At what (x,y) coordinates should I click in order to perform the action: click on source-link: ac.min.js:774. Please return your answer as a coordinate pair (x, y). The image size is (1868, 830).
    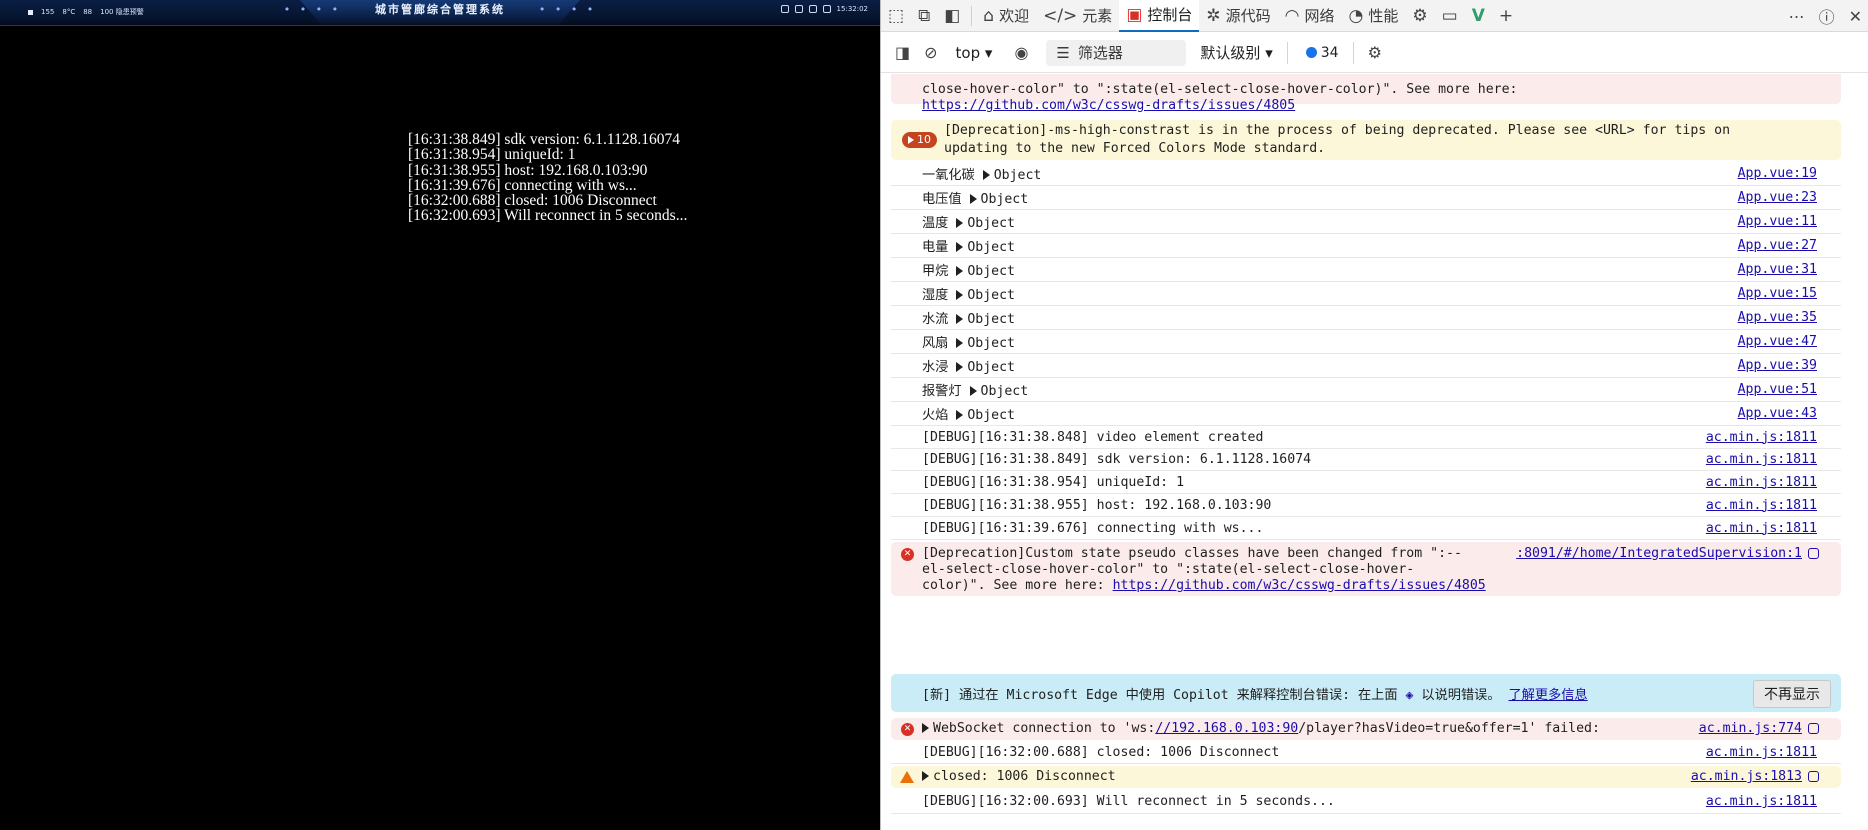
    Looking at the image, I should click on (1759, 728).